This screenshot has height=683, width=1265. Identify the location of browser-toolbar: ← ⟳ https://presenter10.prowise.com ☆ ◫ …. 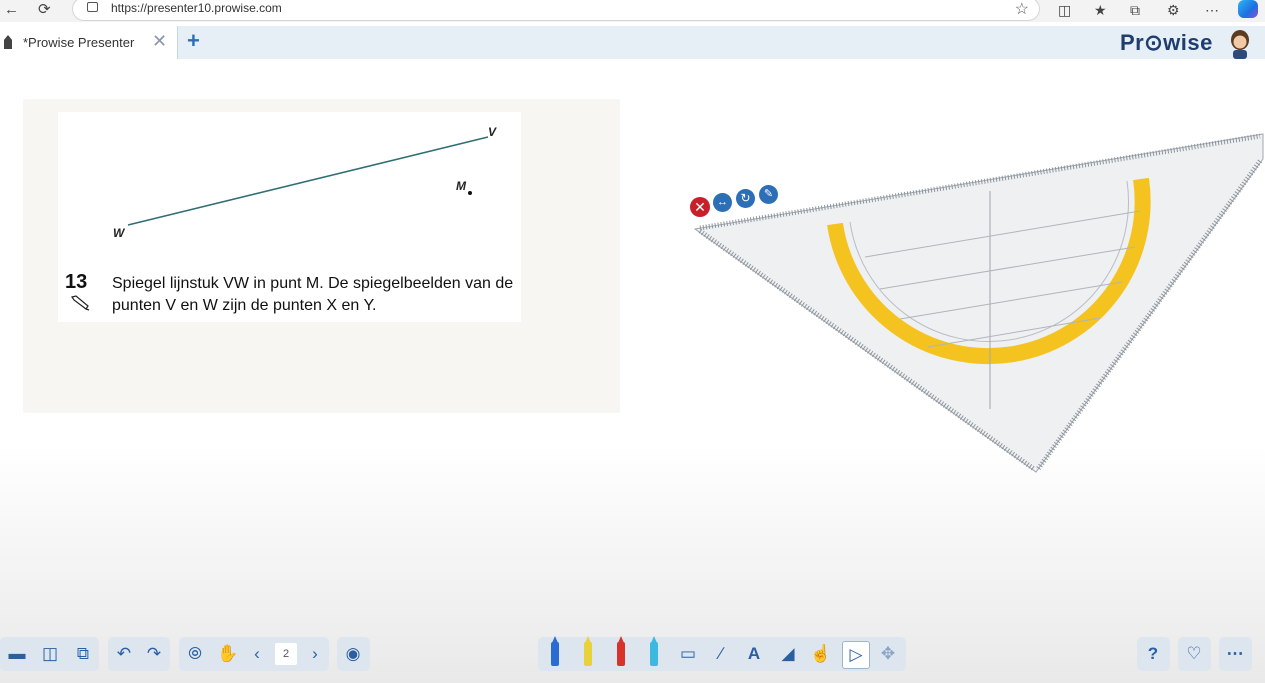
(632, 11).